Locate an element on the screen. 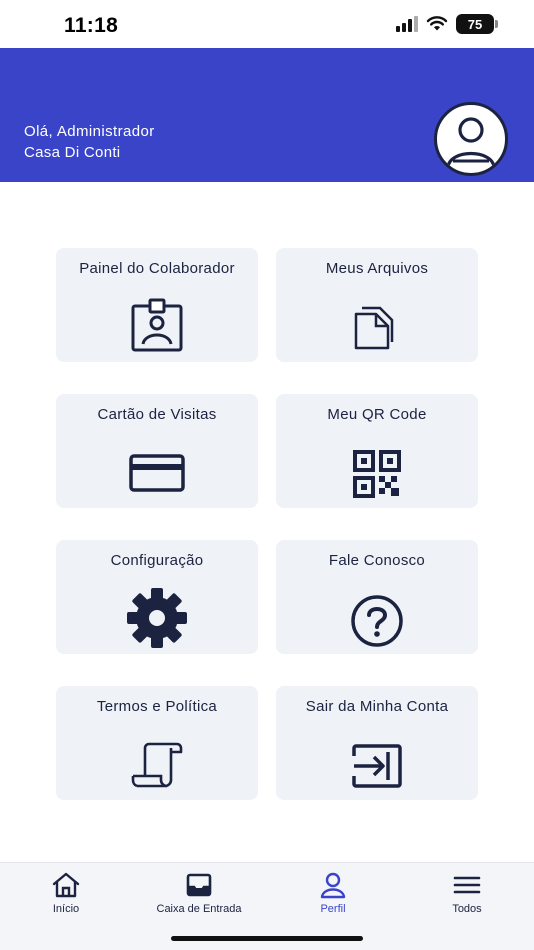  card-painel-colaborador: Painel do Colaborador is located at coordinates (157, 305).